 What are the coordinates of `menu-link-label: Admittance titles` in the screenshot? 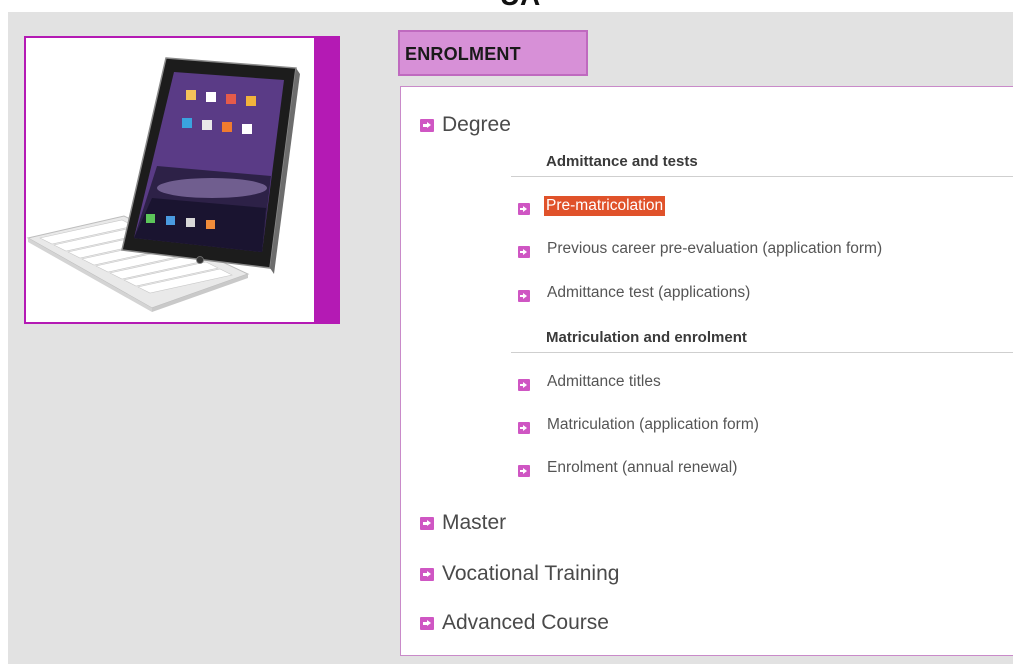 It's located at (604, 381).